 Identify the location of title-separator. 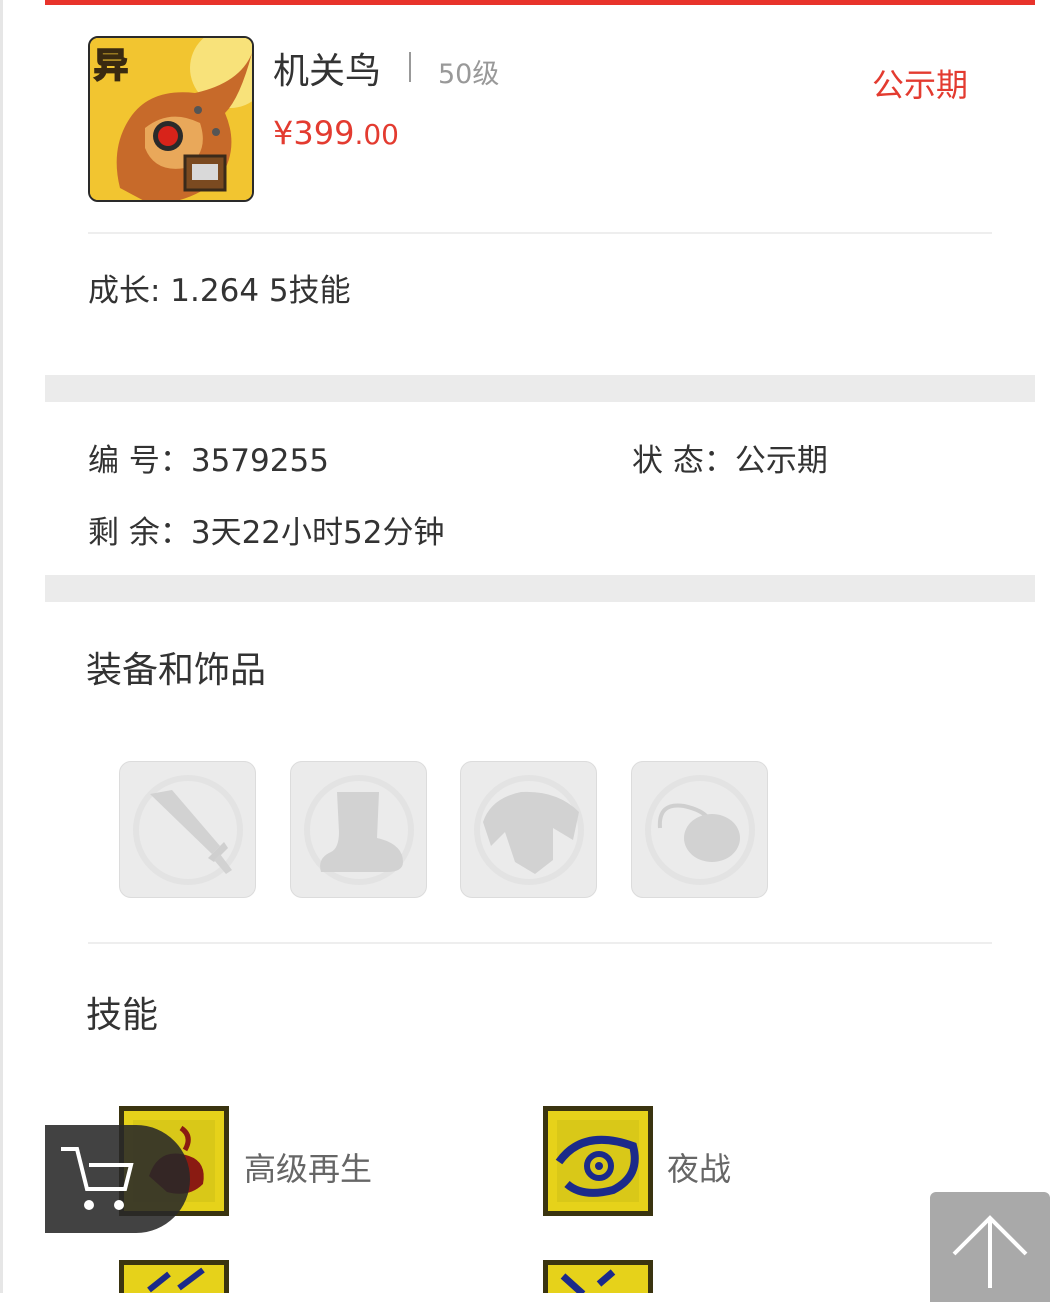
(410, 67).